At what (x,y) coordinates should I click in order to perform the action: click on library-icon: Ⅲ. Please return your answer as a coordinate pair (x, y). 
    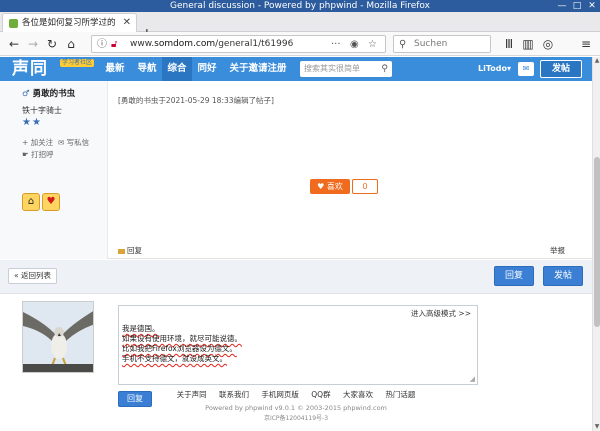
    Looking at the image, I should click on (509, 44).